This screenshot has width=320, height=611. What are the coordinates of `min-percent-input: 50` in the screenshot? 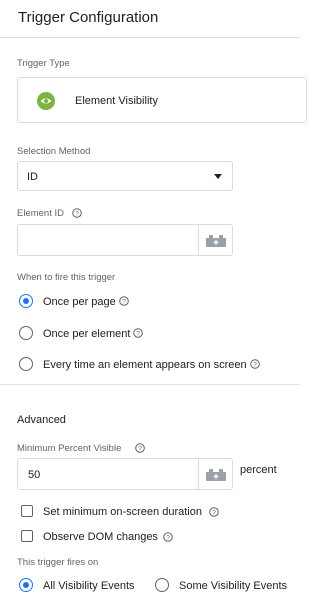 It's located at (125, 474).